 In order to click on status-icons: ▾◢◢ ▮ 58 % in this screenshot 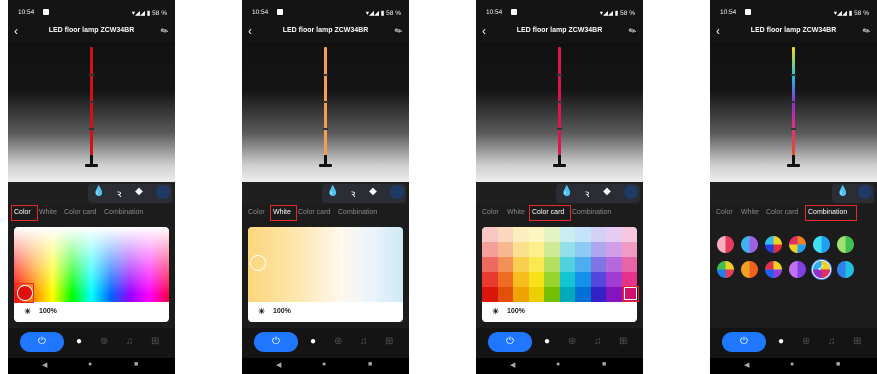, I will do `click(383, 13)`.